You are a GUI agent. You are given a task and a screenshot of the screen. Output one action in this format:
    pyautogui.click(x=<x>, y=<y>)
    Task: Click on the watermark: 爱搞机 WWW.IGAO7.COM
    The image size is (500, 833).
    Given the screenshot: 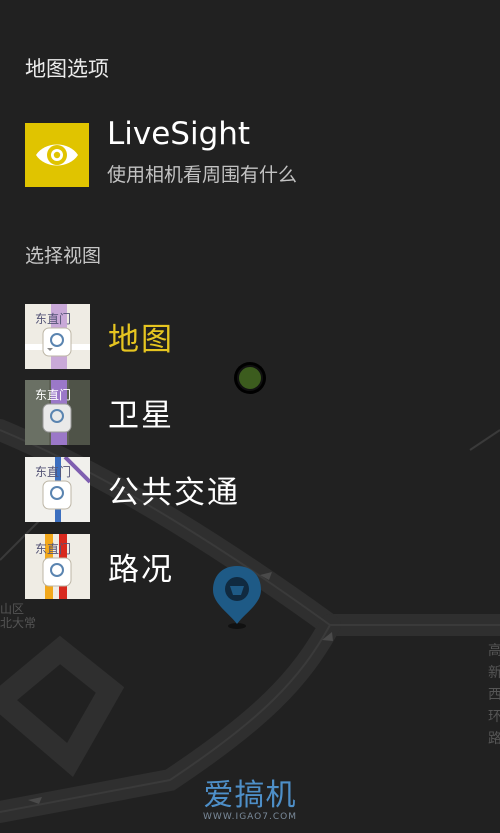 What is the action you would take?
    pyautogui.click(x=250, y=797)
    